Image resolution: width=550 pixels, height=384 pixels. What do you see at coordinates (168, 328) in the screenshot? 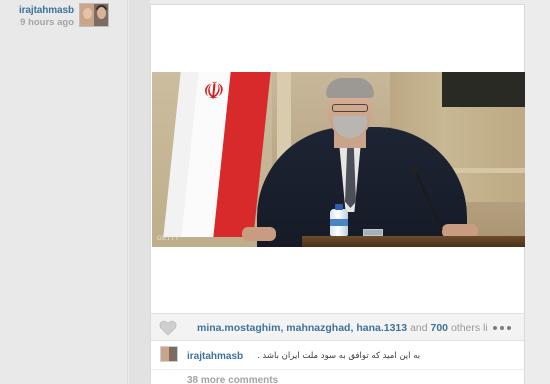
I see `heart-icon` at bounding box center [168, 328].